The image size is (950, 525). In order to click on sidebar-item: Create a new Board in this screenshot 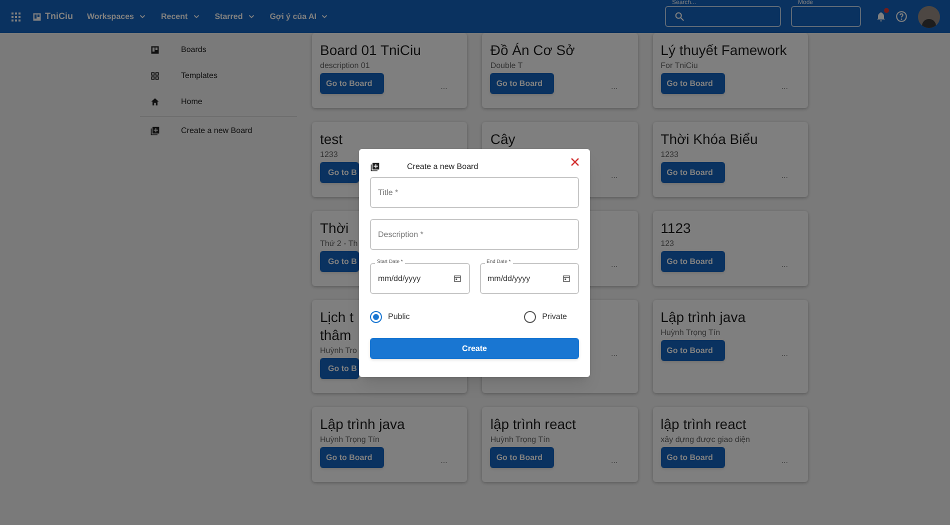, I will do `click(218, 131)`.